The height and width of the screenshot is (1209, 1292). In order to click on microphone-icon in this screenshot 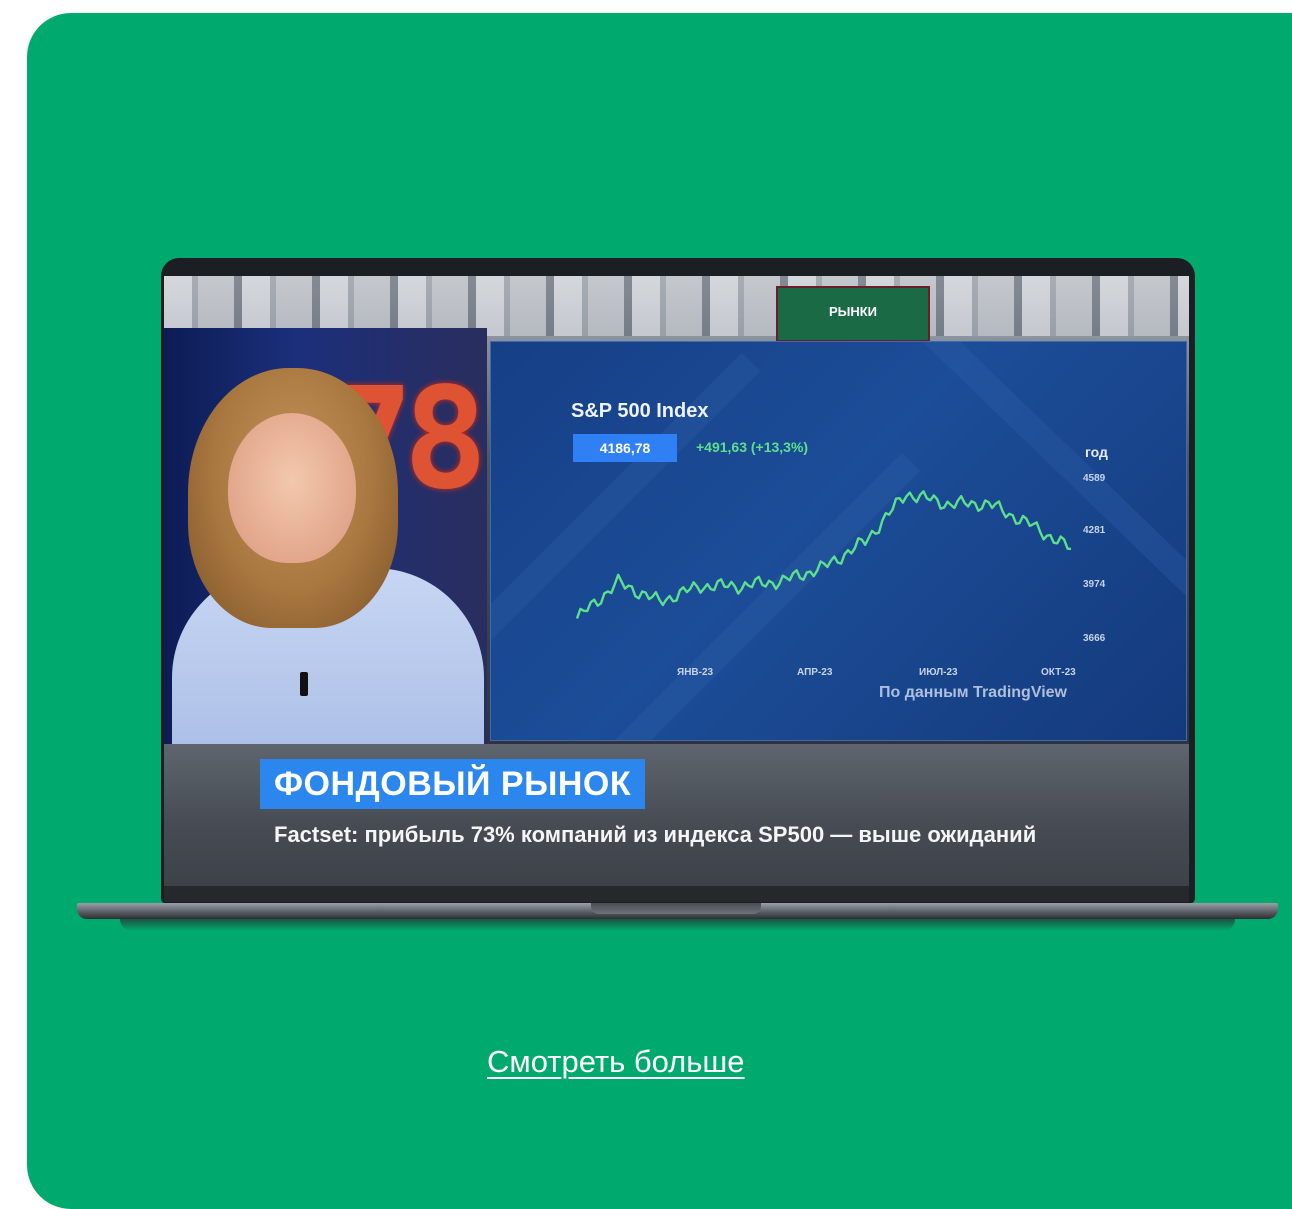, I will do `click(304, 684)`.